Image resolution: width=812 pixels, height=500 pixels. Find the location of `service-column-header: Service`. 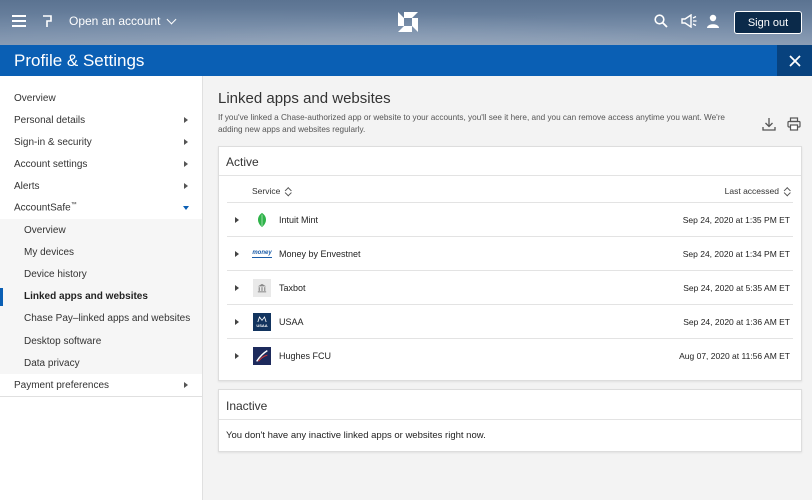

service-column-header: Service is located at coordinates (271, 191).